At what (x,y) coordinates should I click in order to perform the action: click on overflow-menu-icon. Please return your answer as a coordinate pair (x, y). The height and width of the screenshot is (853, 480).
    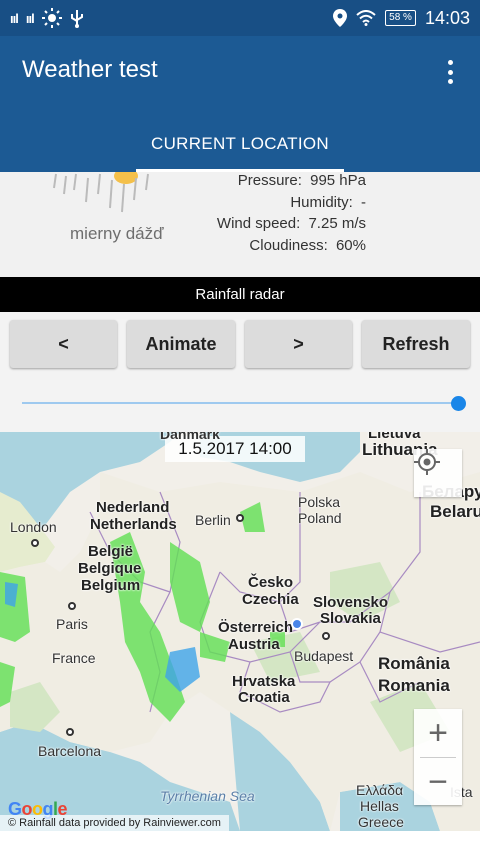
    Looking at the image, I should click on (450, 72).